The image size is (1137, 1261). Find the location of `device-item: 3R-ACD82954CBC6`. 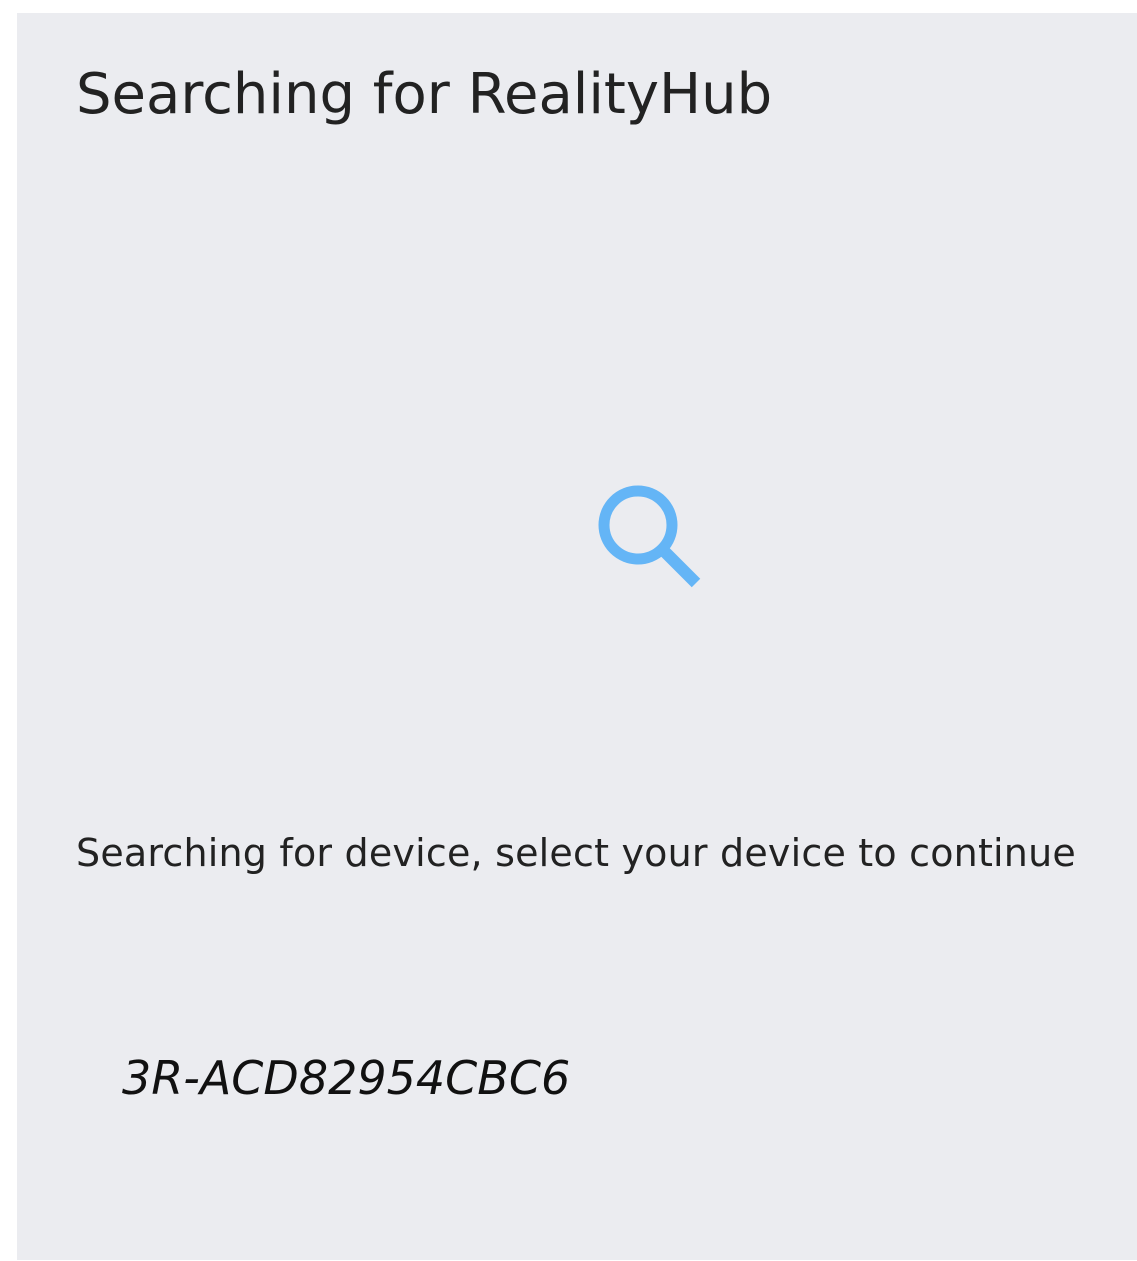

device-item: 3R-ACD82954CBC6 is located at coordinates (577, 1078).